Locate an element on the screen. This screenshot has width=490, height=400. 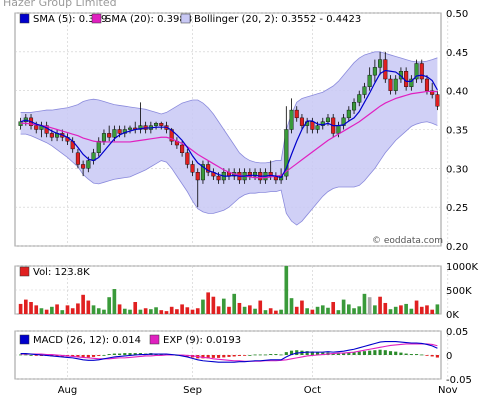
macd-panel: 0.050-0.05MACD (26, 12): 0.014 EXP (9) is located at coordinates (243, 356).